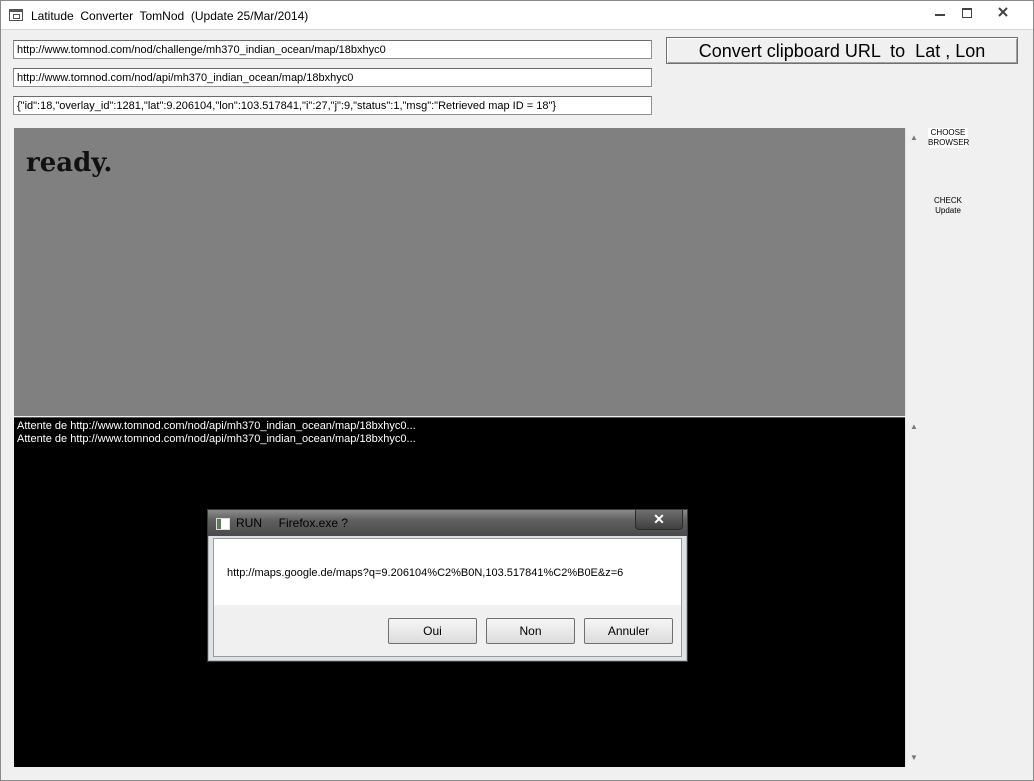 This screenshot has width=1034, height=781. What do you see at coordinates (914, 272) in the screenshot?
I see `browser-scrollbar: ▲` at bounding box center [914, 272].